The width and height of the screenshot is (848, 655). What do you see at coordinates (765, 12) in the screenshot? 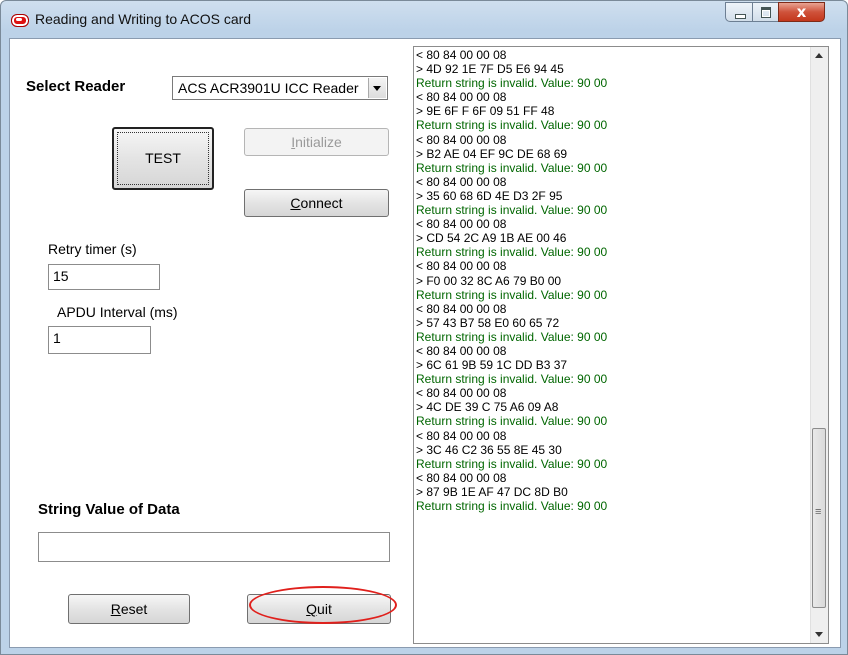
I see `maximize-button` at bounding box center [765, 12].